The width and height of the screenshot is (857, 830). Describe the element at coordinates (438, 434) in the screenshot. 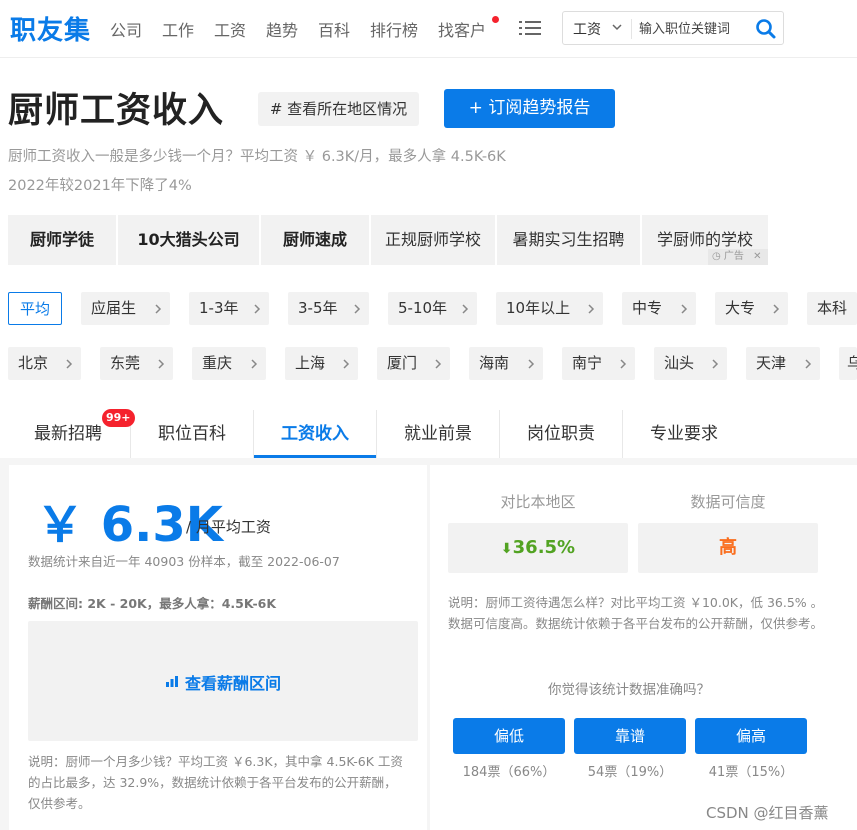

I see `tab-employment-prospects: 就业前景` at that location.